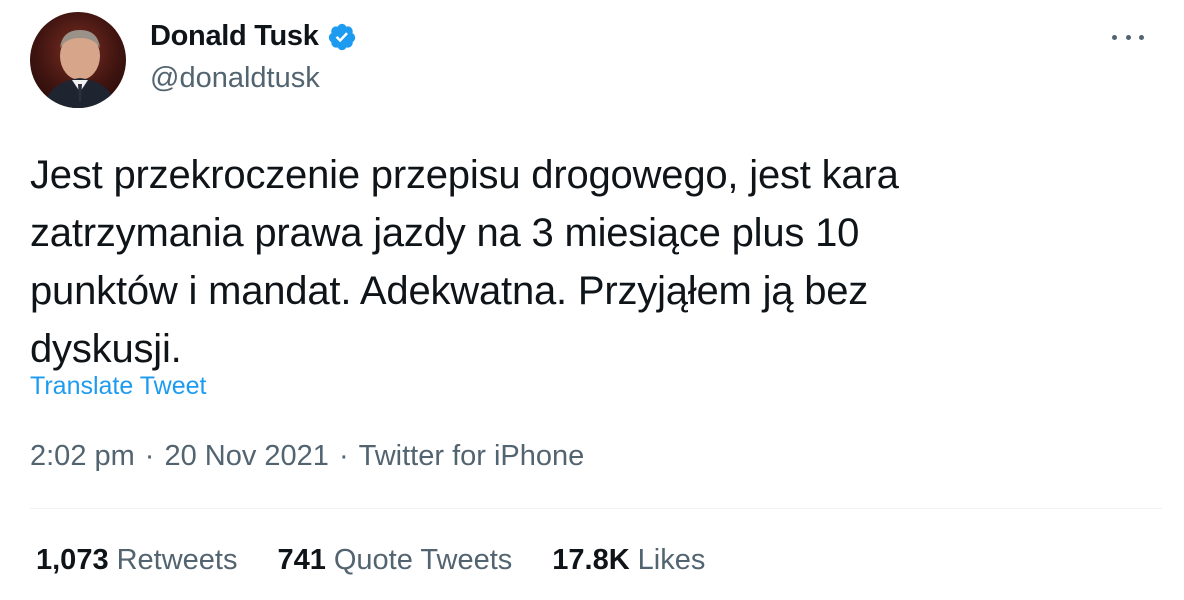 The image size is (1184, 600). Describe the element at coordinates (246, 456) in the screenshot. I see `tweet-date: 20 Nov 2021` at that location.